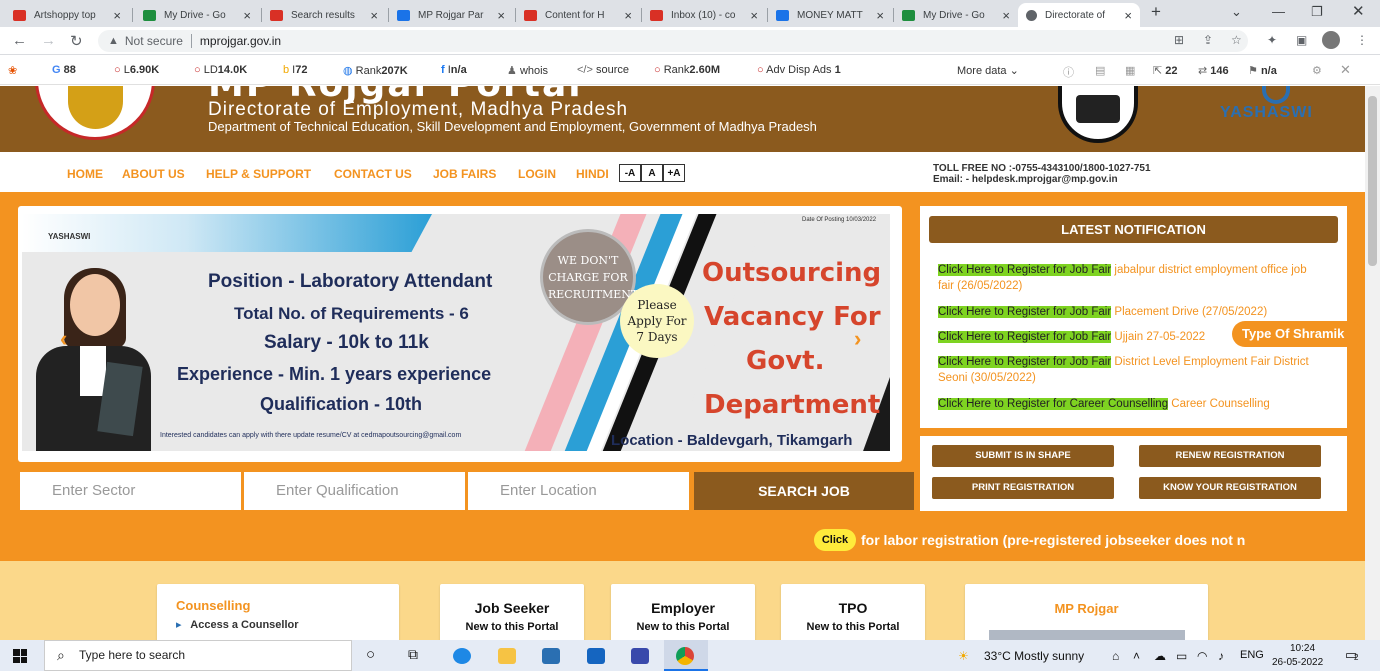 The height and width of the screenshot is (671, 1380). I want to click on submit-is-in-shape-button: SUBMIT IS IN SHAPE, so click(1023, 456).